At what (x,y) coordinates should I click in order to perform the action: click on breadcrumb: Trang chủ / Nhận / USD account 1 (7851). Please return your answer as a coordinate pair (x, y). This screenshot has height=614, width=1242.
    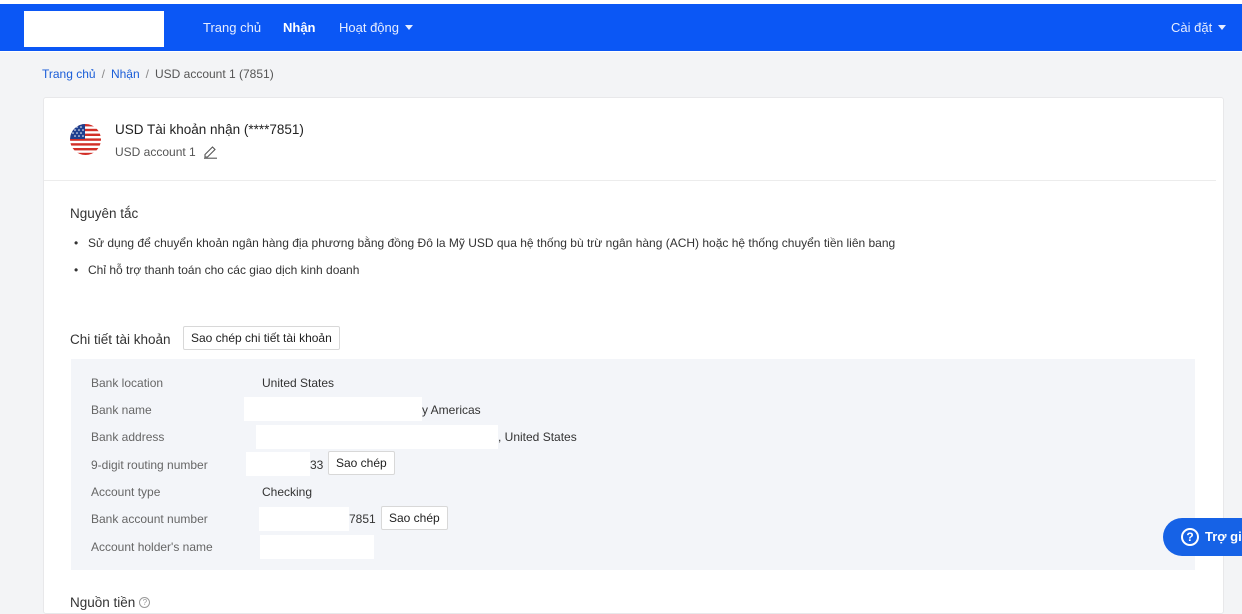
    Looking at the image, I should click on (158, 74).